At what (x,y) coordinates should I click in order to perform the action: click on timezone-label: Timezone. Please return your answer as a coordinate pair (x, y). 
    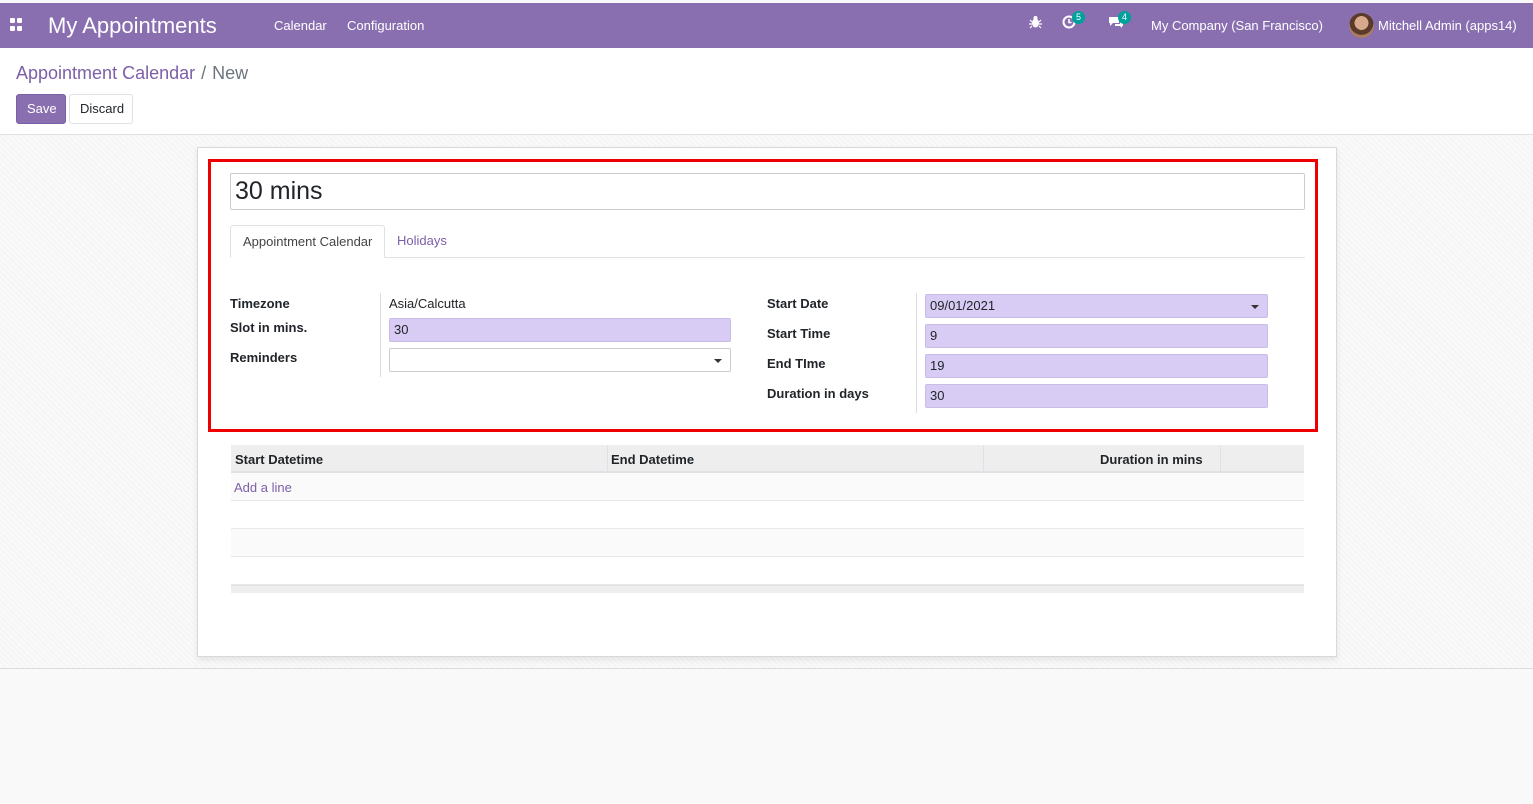
    Looking at the image, I should click on (260, 303).